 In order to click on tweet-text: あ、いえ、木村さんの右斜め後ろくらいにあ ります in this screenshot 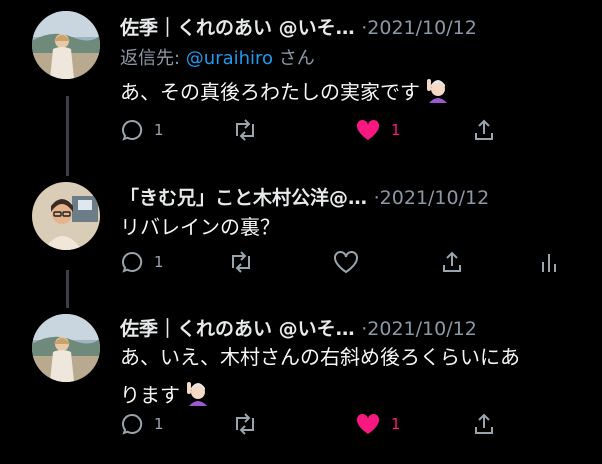, I will do `click(350, 376)`.